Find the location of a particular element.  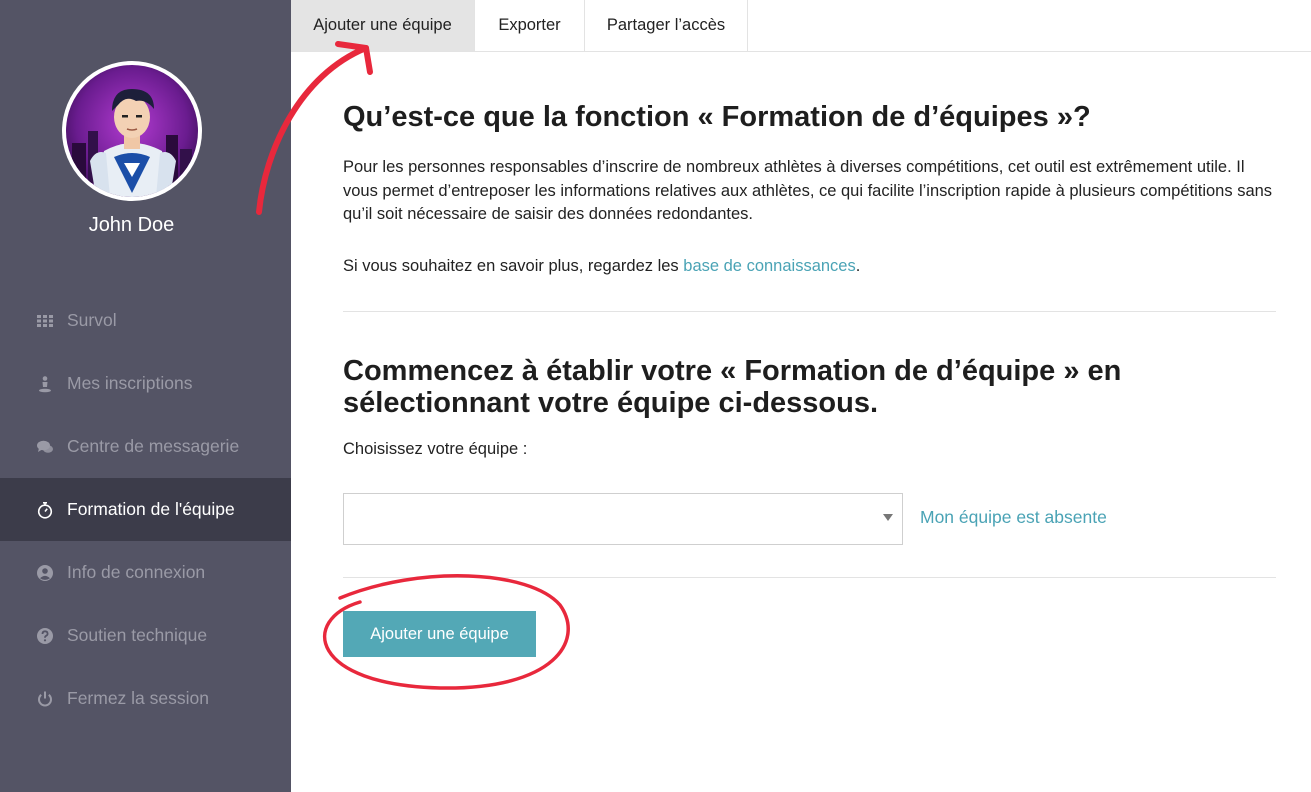

knowledge-base-link: base de connaissances is located at coordinates (769, 266).